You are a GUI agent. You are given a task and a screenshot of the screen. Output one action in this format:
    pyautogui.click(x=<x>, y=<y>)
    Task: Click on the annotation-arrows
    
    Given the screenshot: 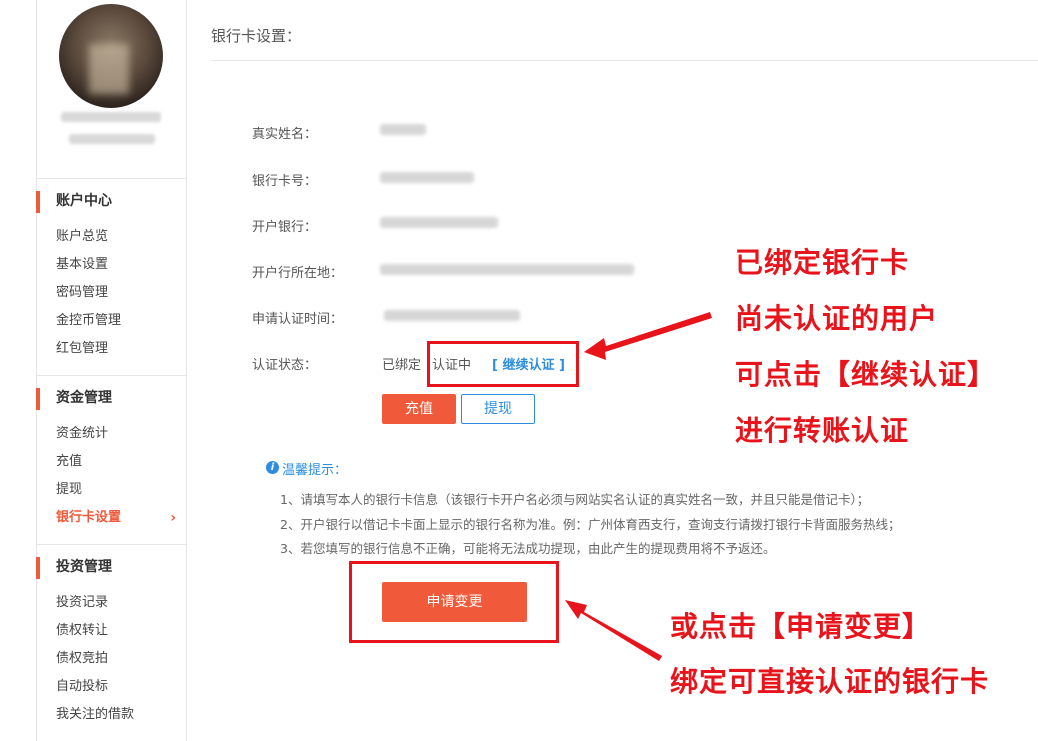 What is the action you would take?
    pyautogui.click(x=638, y=486)
    